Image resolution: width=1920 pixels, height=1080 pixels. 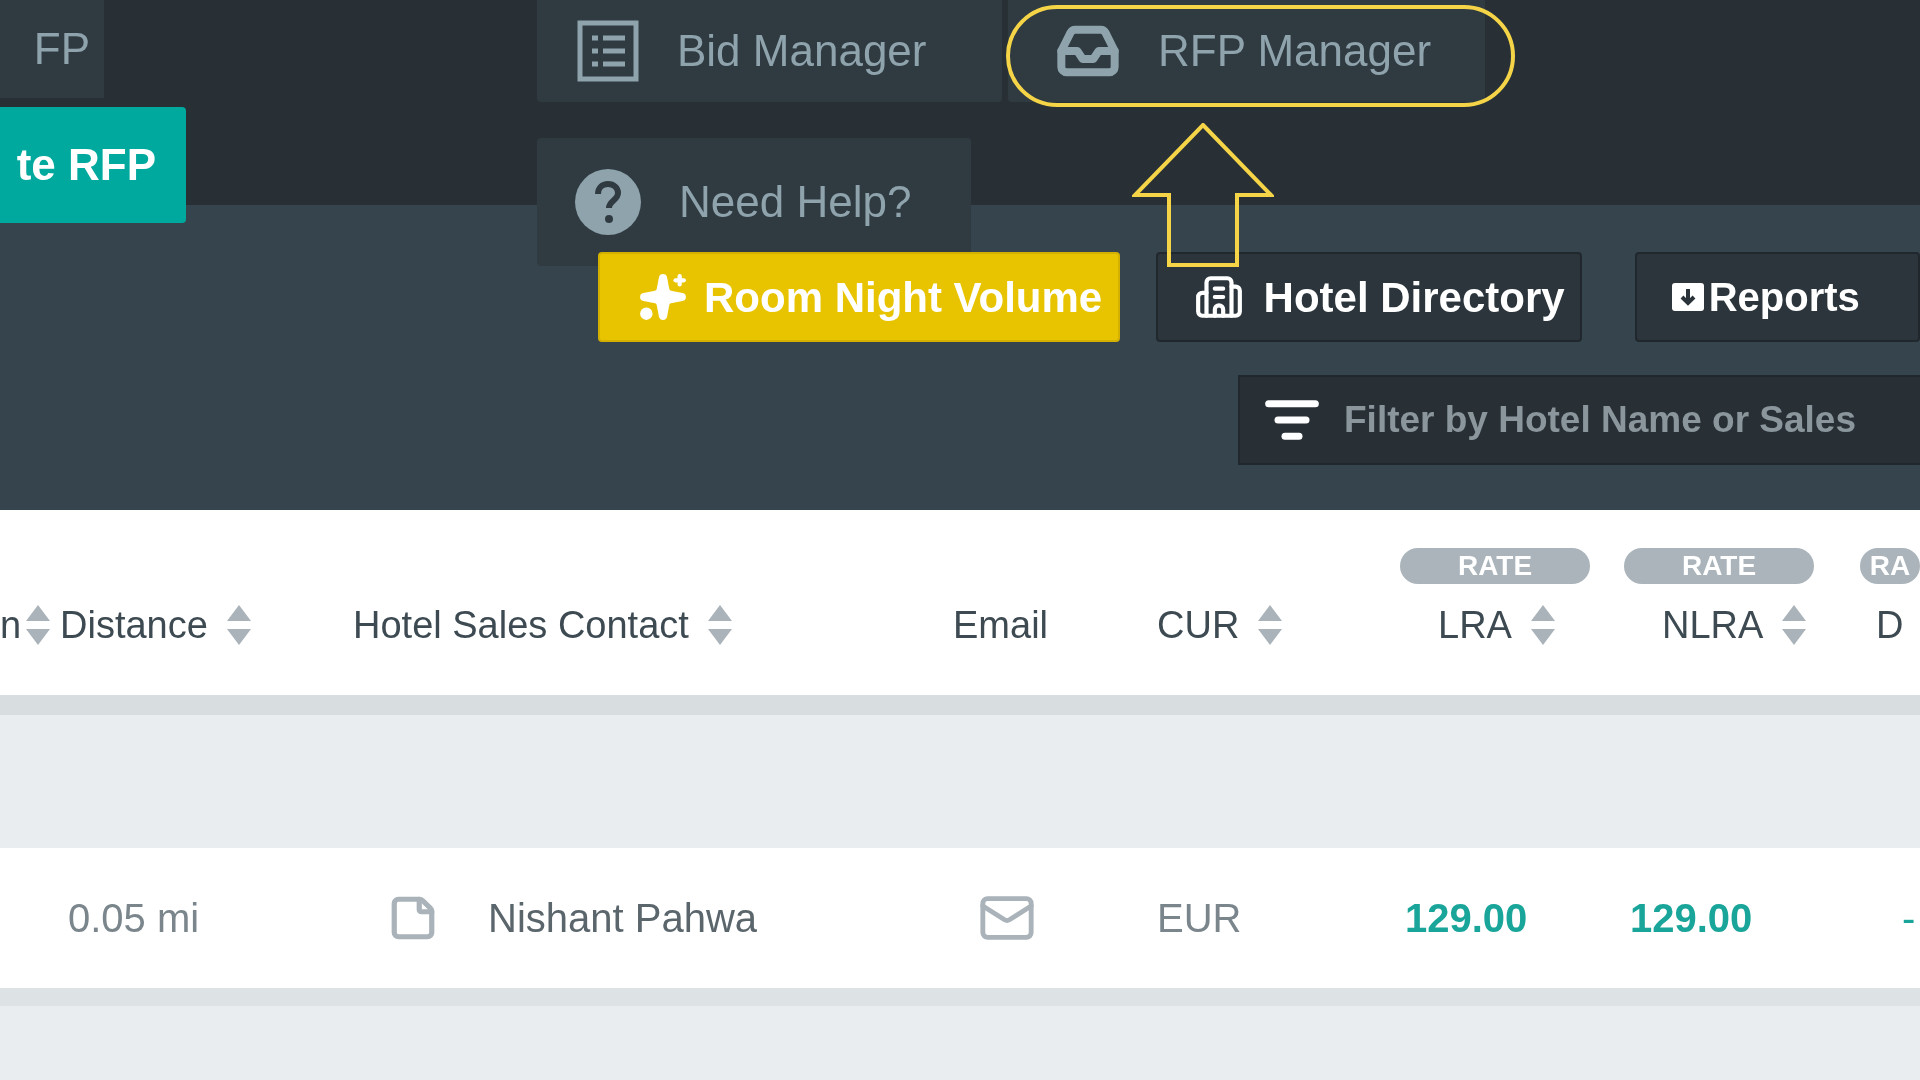 What do you see at coordinates (1001, 625) in the screenshot?
I see `column-header: Email` at bounding box center [1001, 625].